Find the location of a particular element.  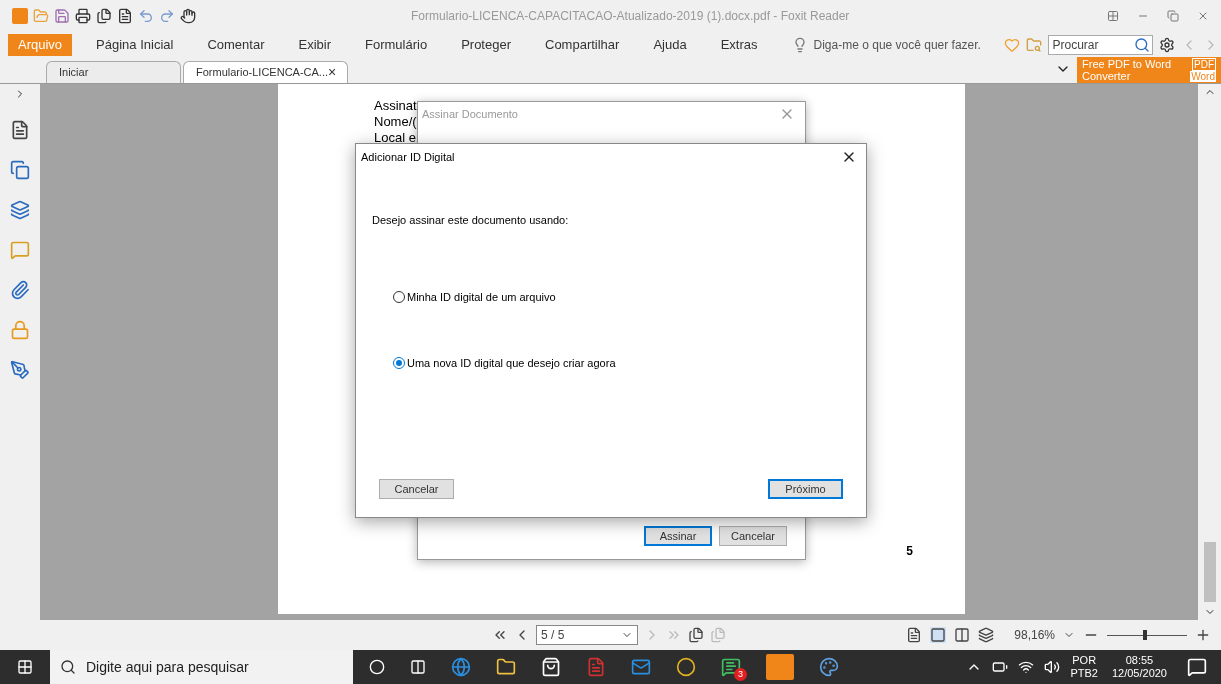

zoom-thumb is located at coordinates (1145, 635).